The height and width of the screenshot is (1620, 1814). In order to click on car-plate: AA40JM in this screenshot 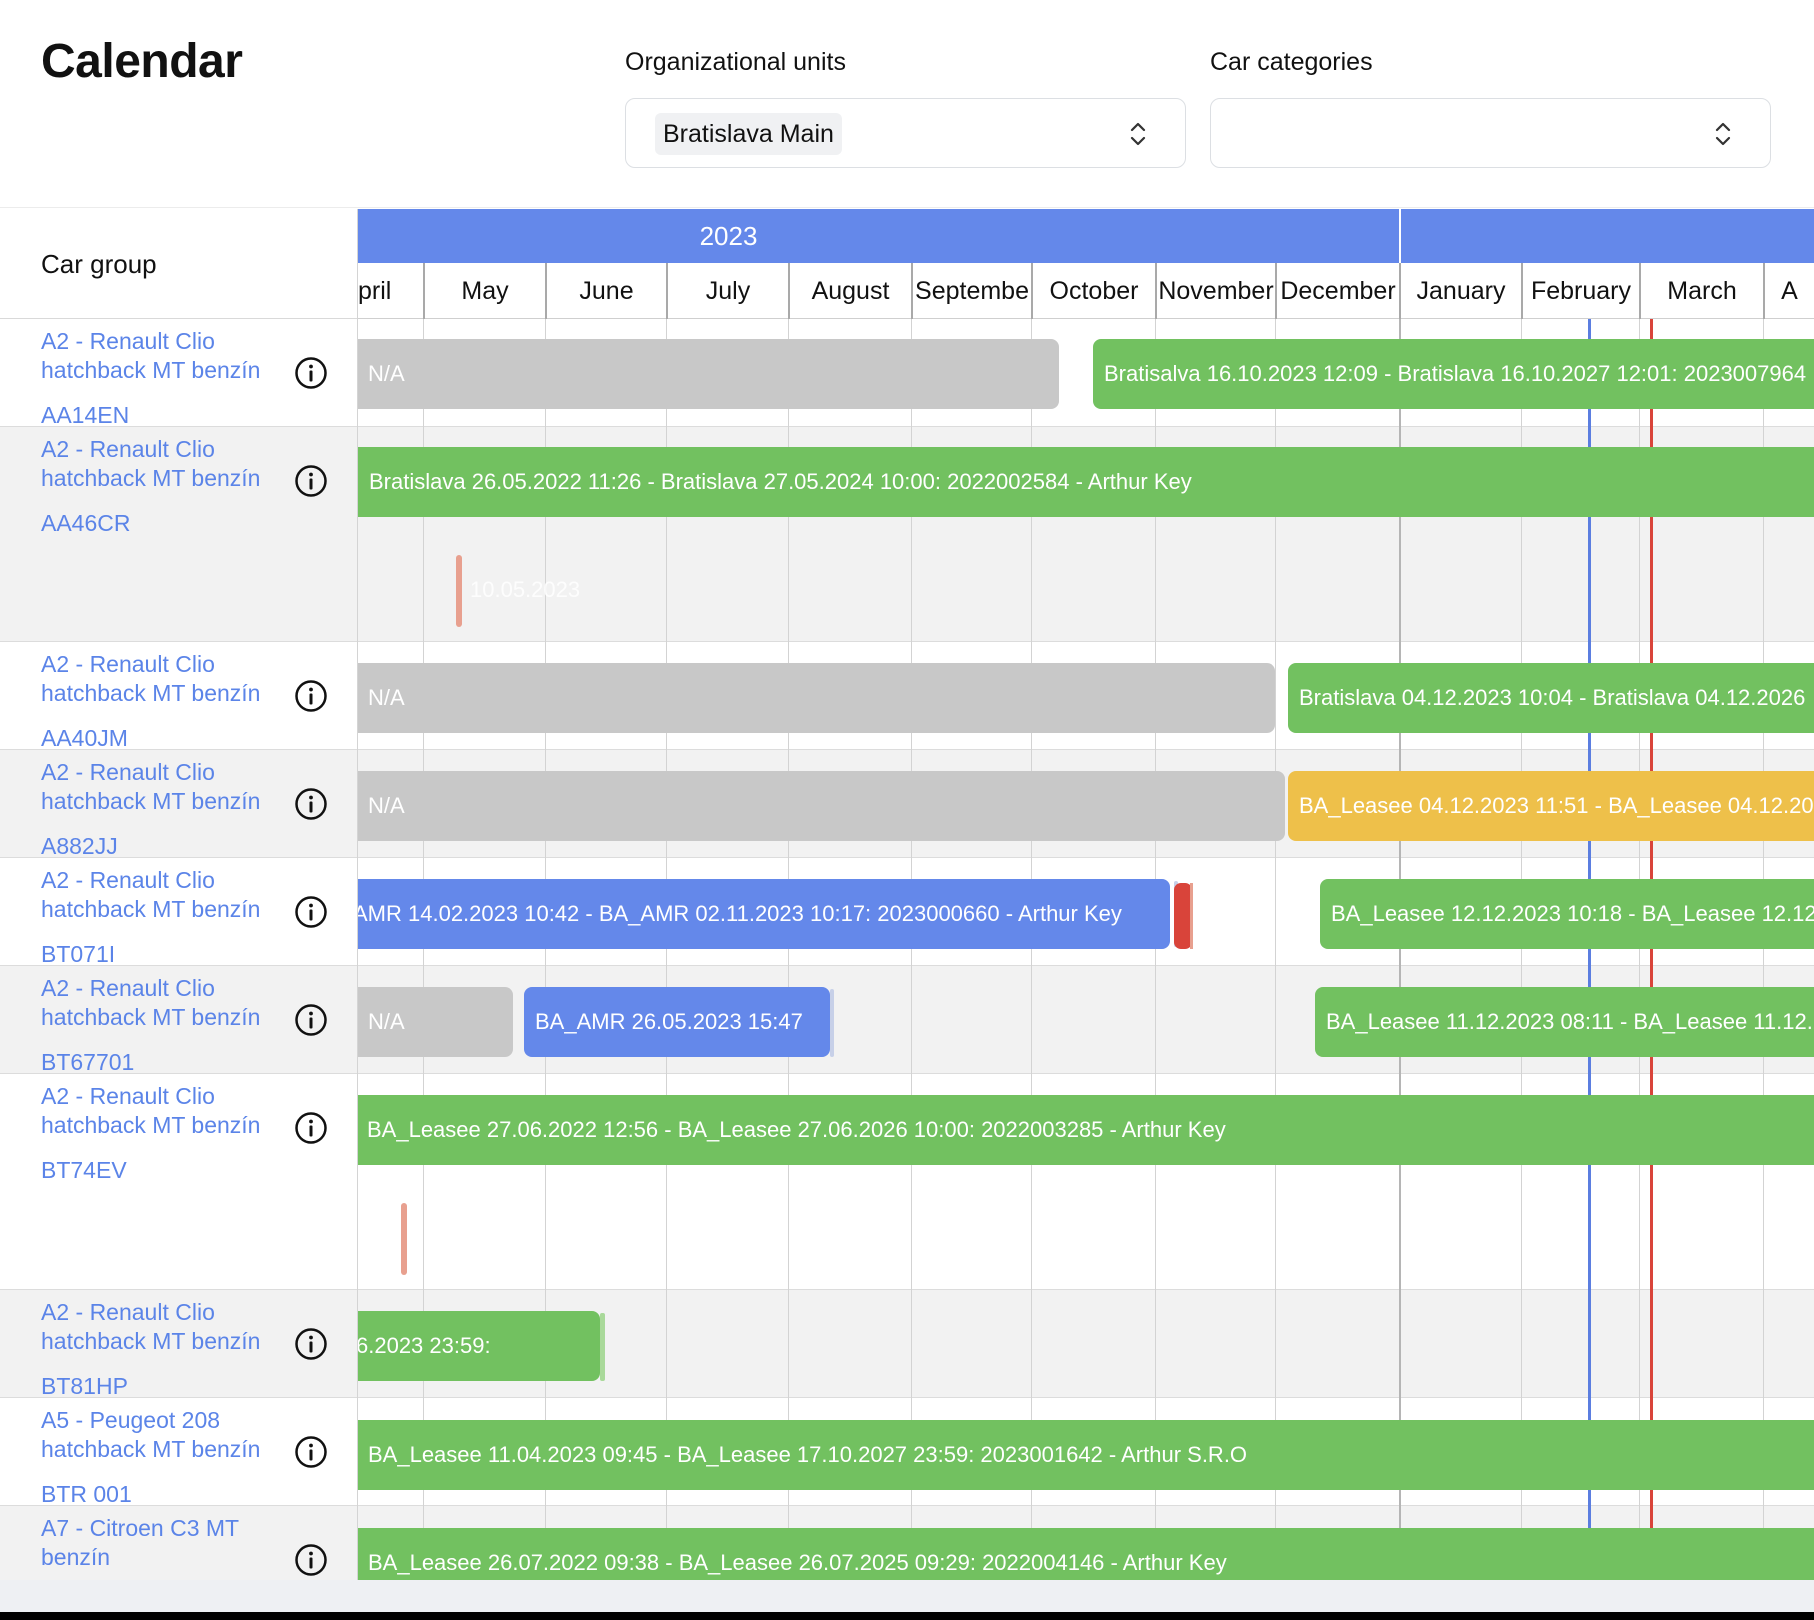, I will do `click(84, 738)`.